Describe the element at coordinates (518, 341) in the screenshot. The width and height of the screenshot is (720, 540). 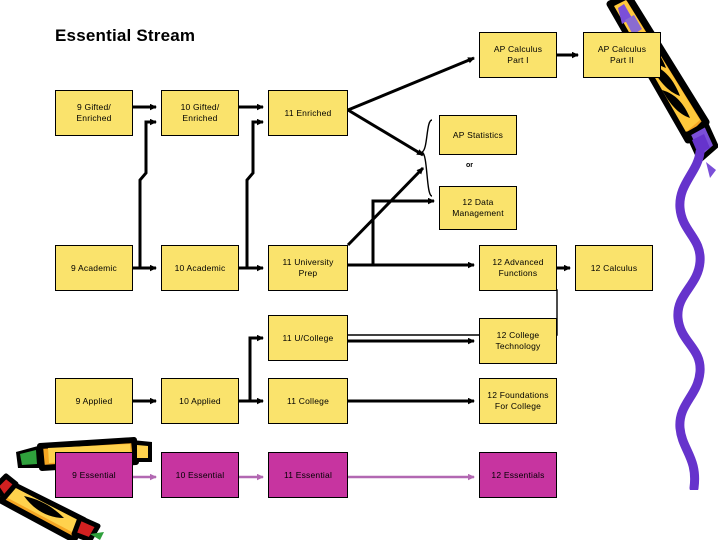
I see `node-ct12: 12 College Technology` at that location.